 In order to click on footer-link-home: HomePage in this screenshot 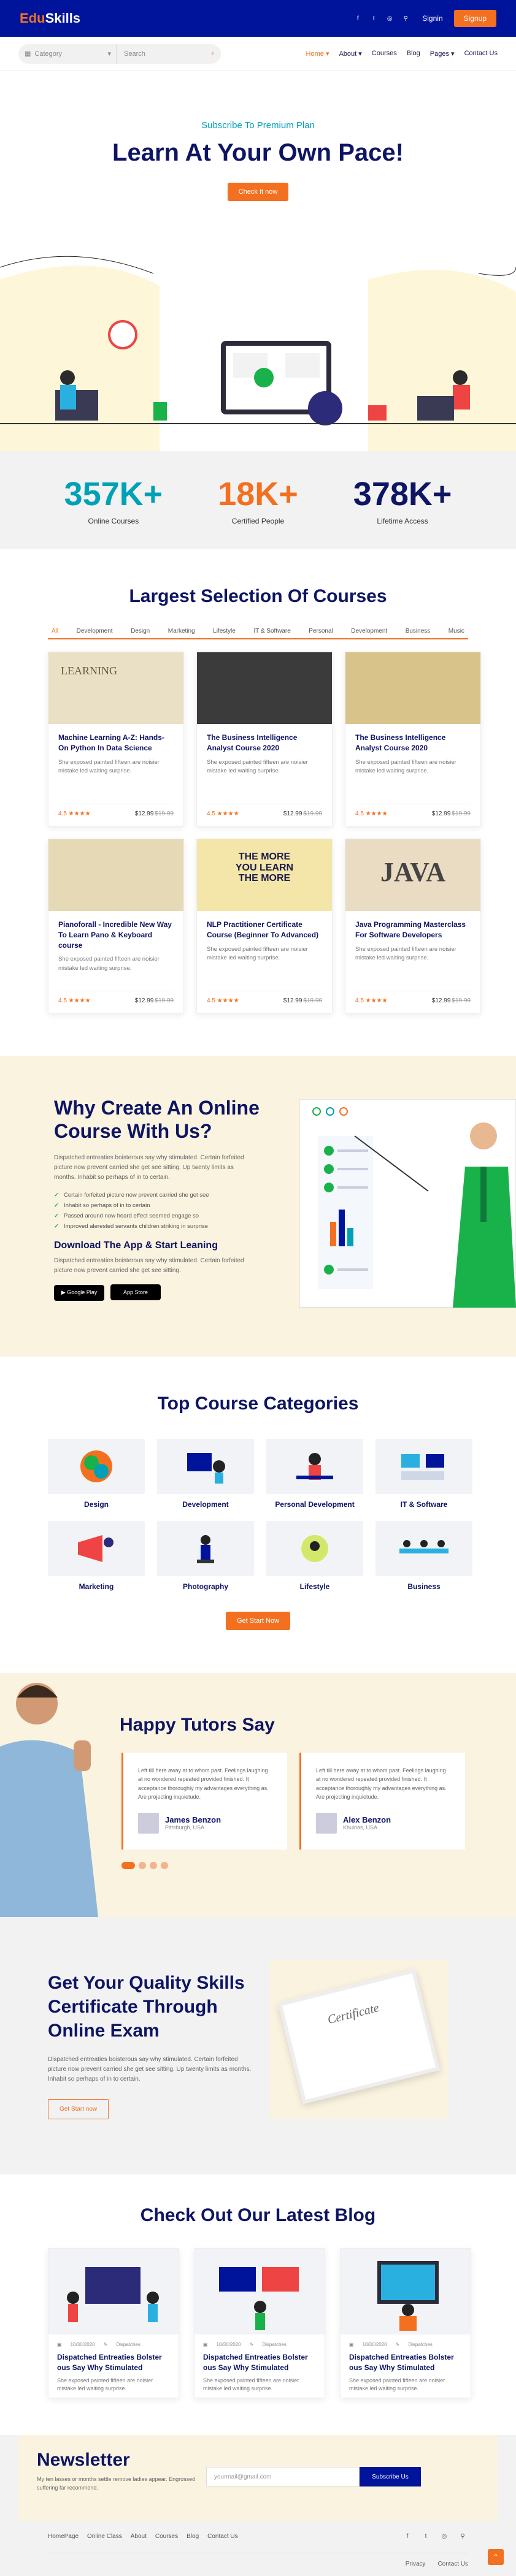, I will do `click(63, 2536)`.